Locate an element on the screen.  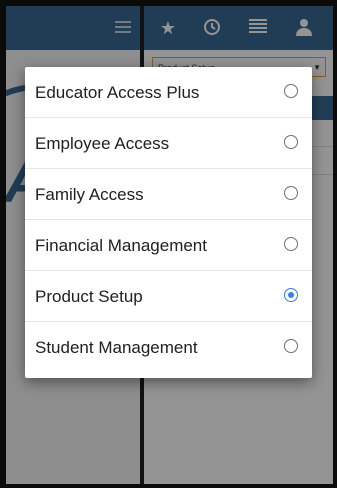
radio-button-selected is located at coordinates (291, 295).